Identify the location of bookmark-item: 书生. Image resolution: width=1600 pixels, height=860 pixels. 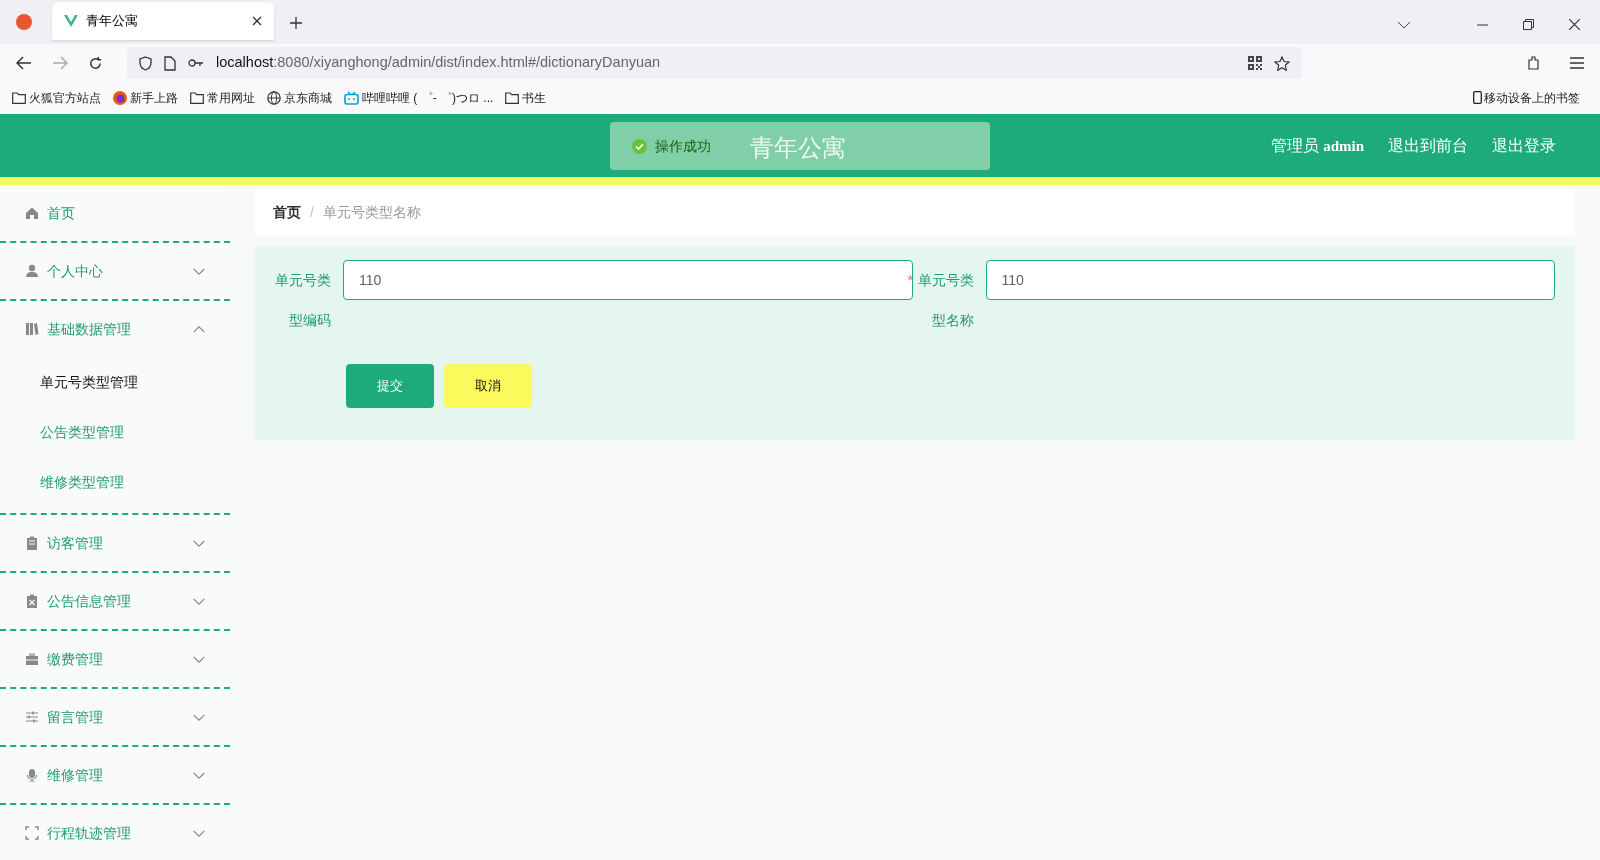
(526, 97).